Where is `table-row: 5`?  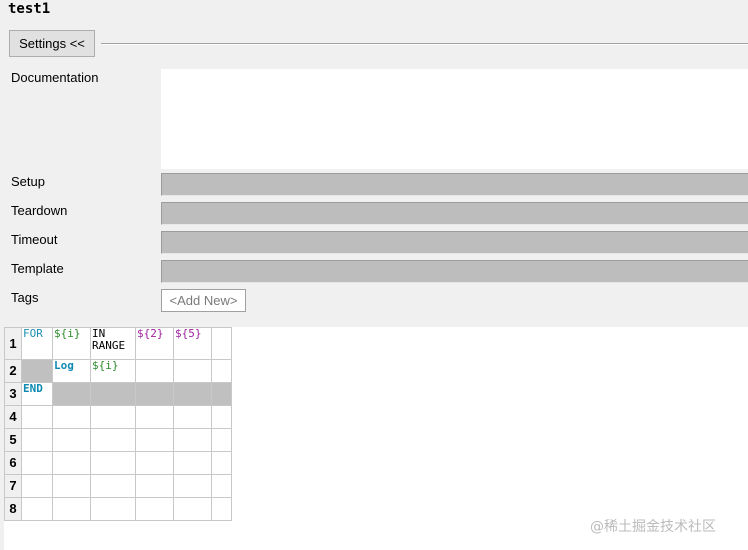
table-row: 5 is located at coordinates (118, 440).